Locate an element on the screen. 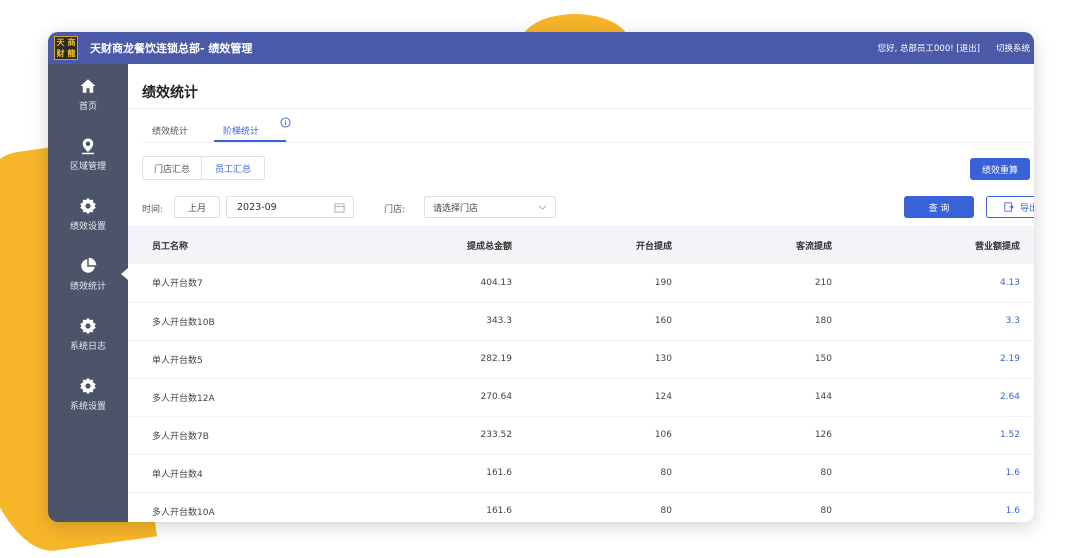  employee-name-cell: 多人开台数10A is located at coordinates (183, 512).